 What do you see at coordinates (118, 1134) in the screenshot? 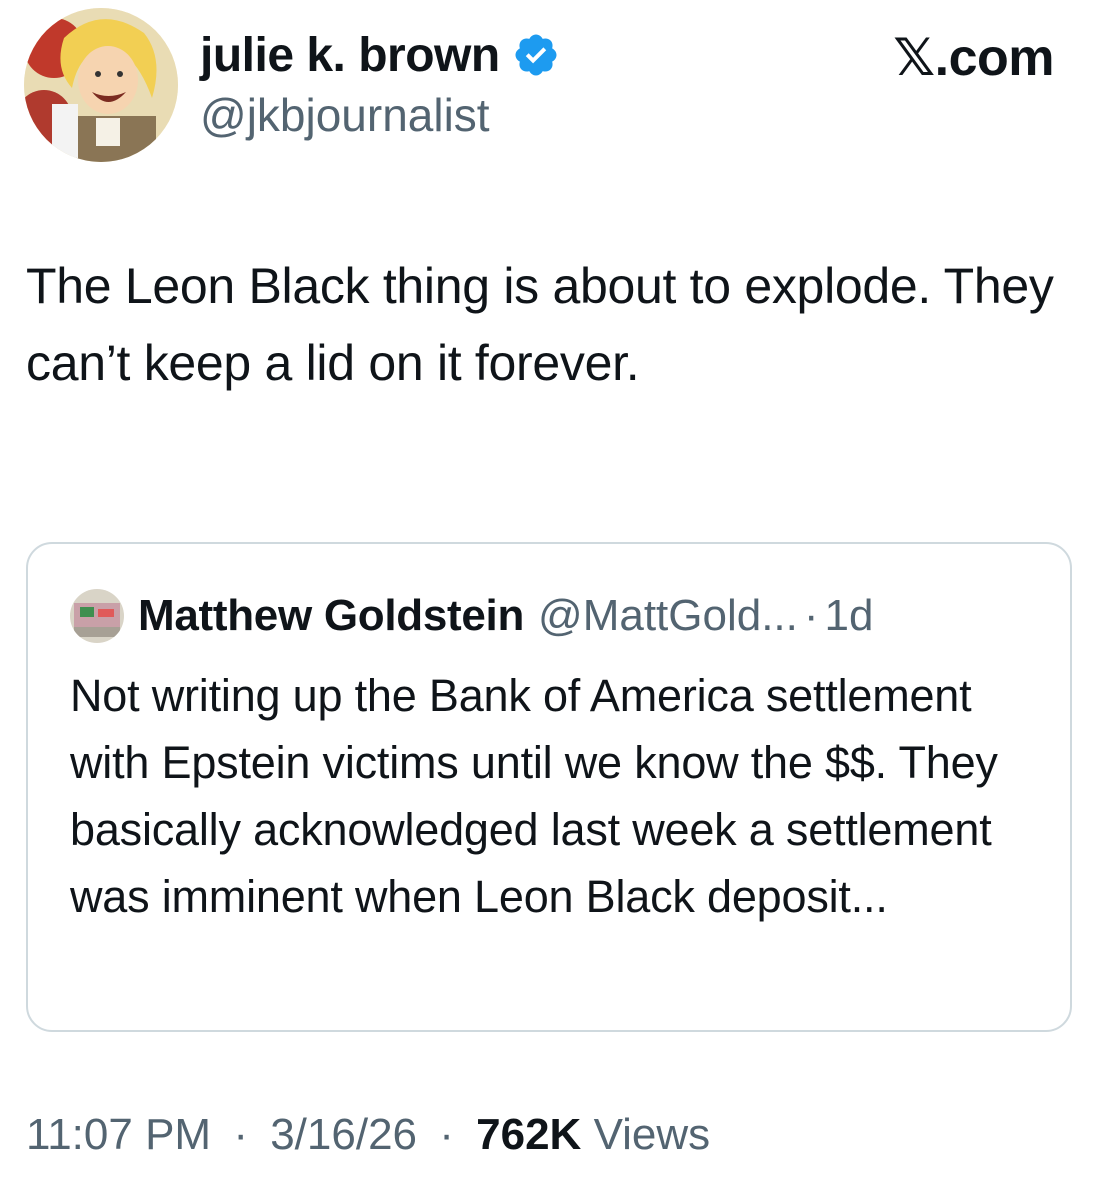
I see `tweet-time: 11:07 PM` at bounding box center [118, 1134].